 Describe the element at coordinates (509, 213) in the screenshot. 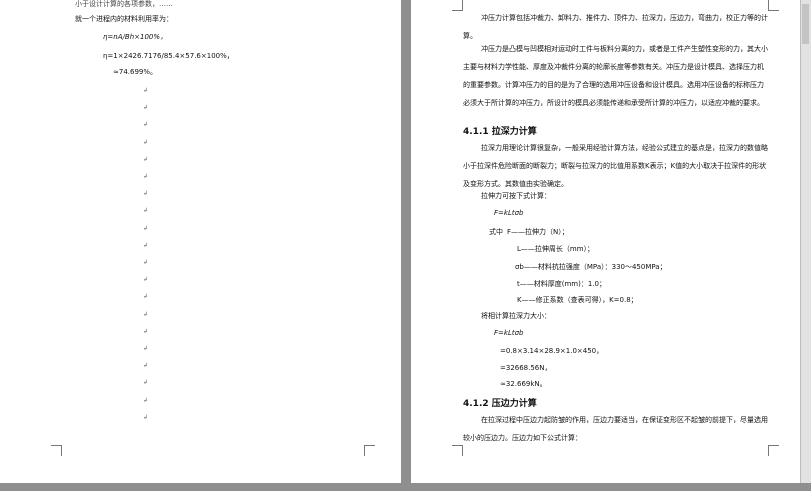

I see `formula-1: F=kLtσb` at that location.